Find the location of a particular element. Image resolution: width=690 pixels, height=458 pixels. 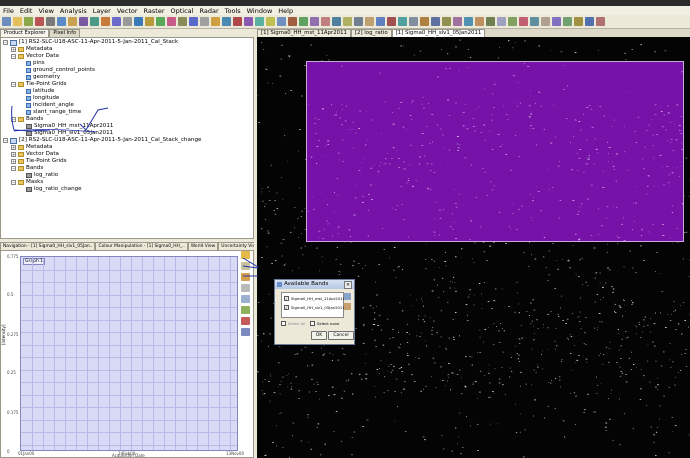

toolbar-tool-5-icon is located at coordinates (61, 21).